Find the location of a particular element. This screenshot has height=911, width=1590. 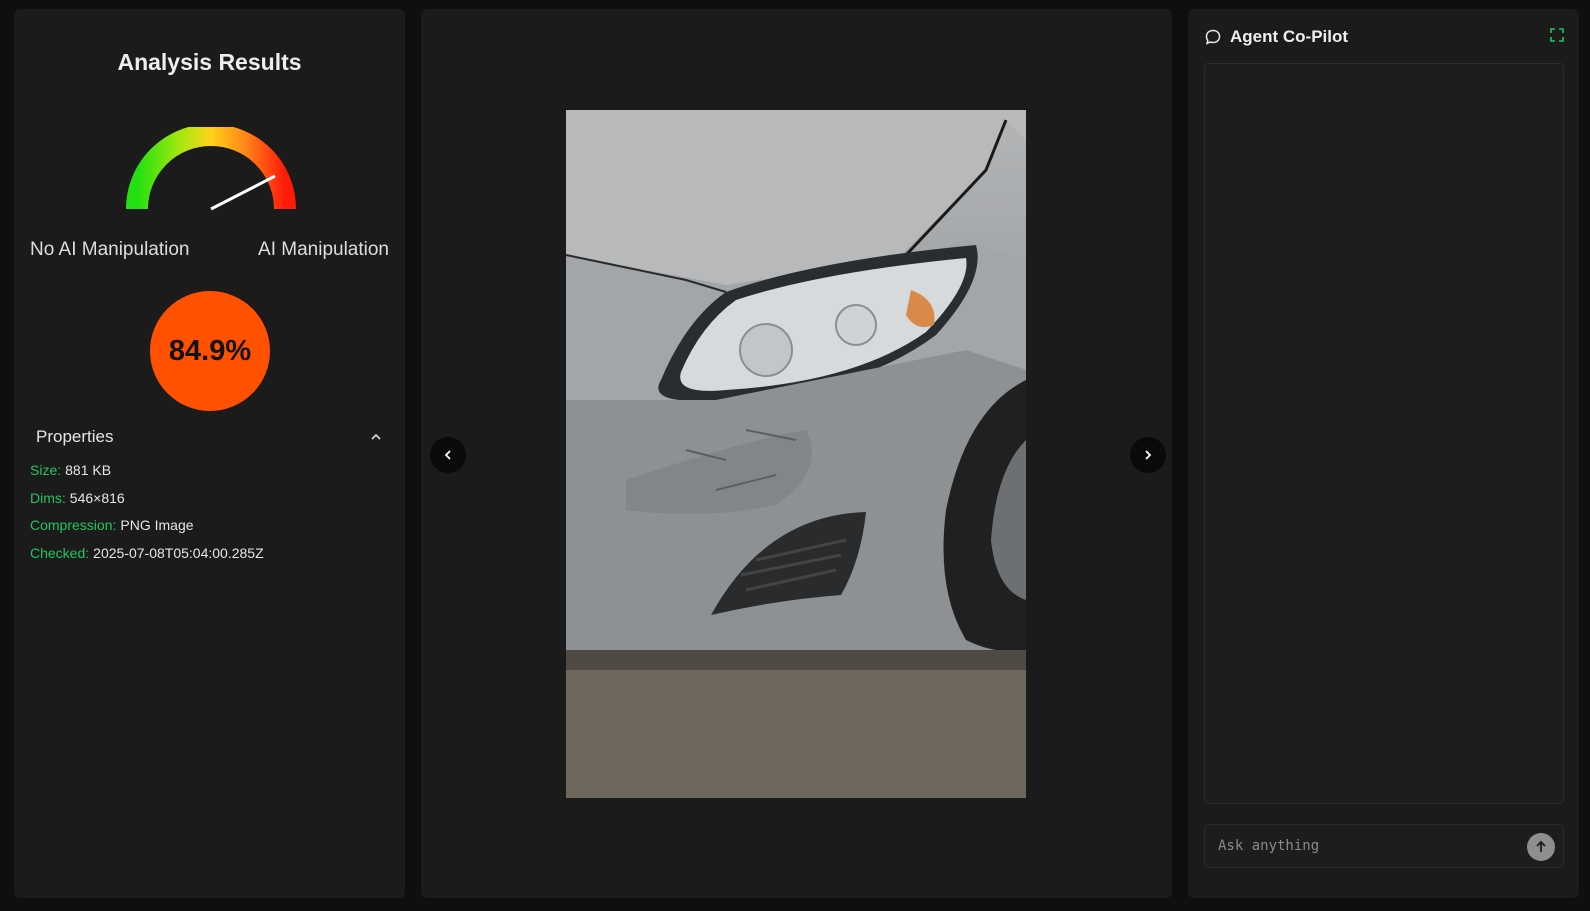

properties-title: Properties is located at coordinates (75, 436).